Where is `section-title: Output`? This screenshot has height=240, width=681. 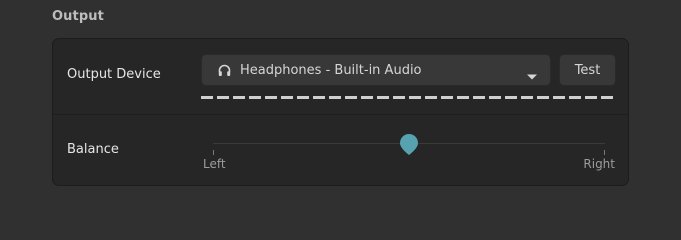 section-title: Output is located at coordinates (78, 16).